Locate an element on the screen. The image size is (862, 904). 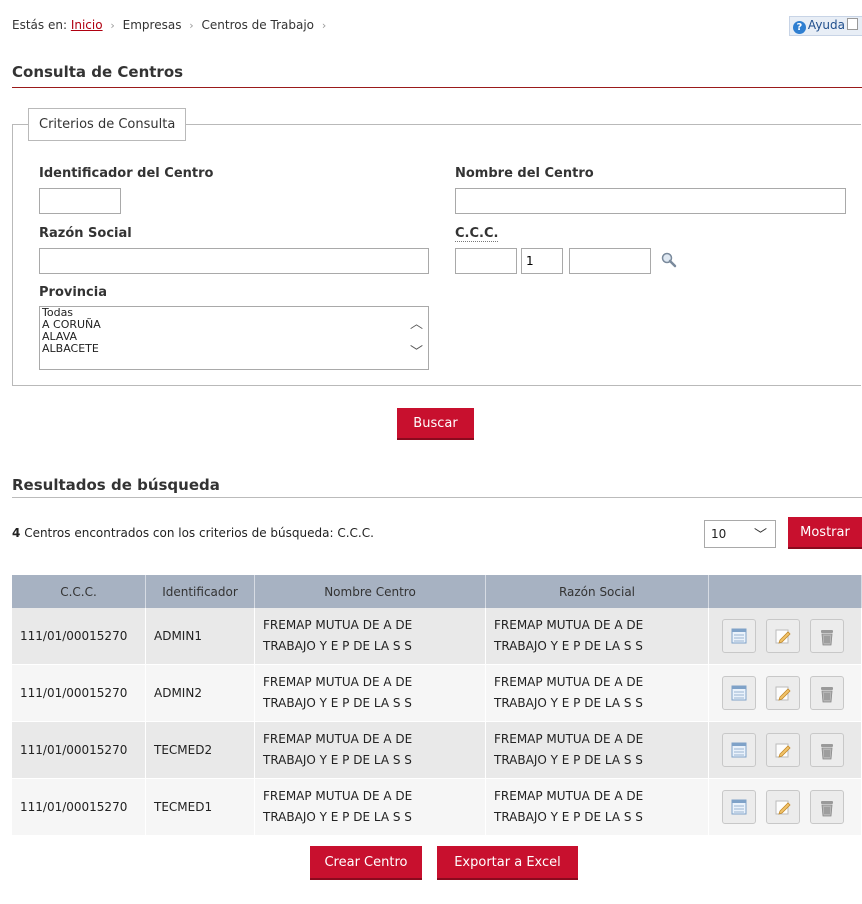
column-header-razon: Razón Social is located at coordinates (597, 591).